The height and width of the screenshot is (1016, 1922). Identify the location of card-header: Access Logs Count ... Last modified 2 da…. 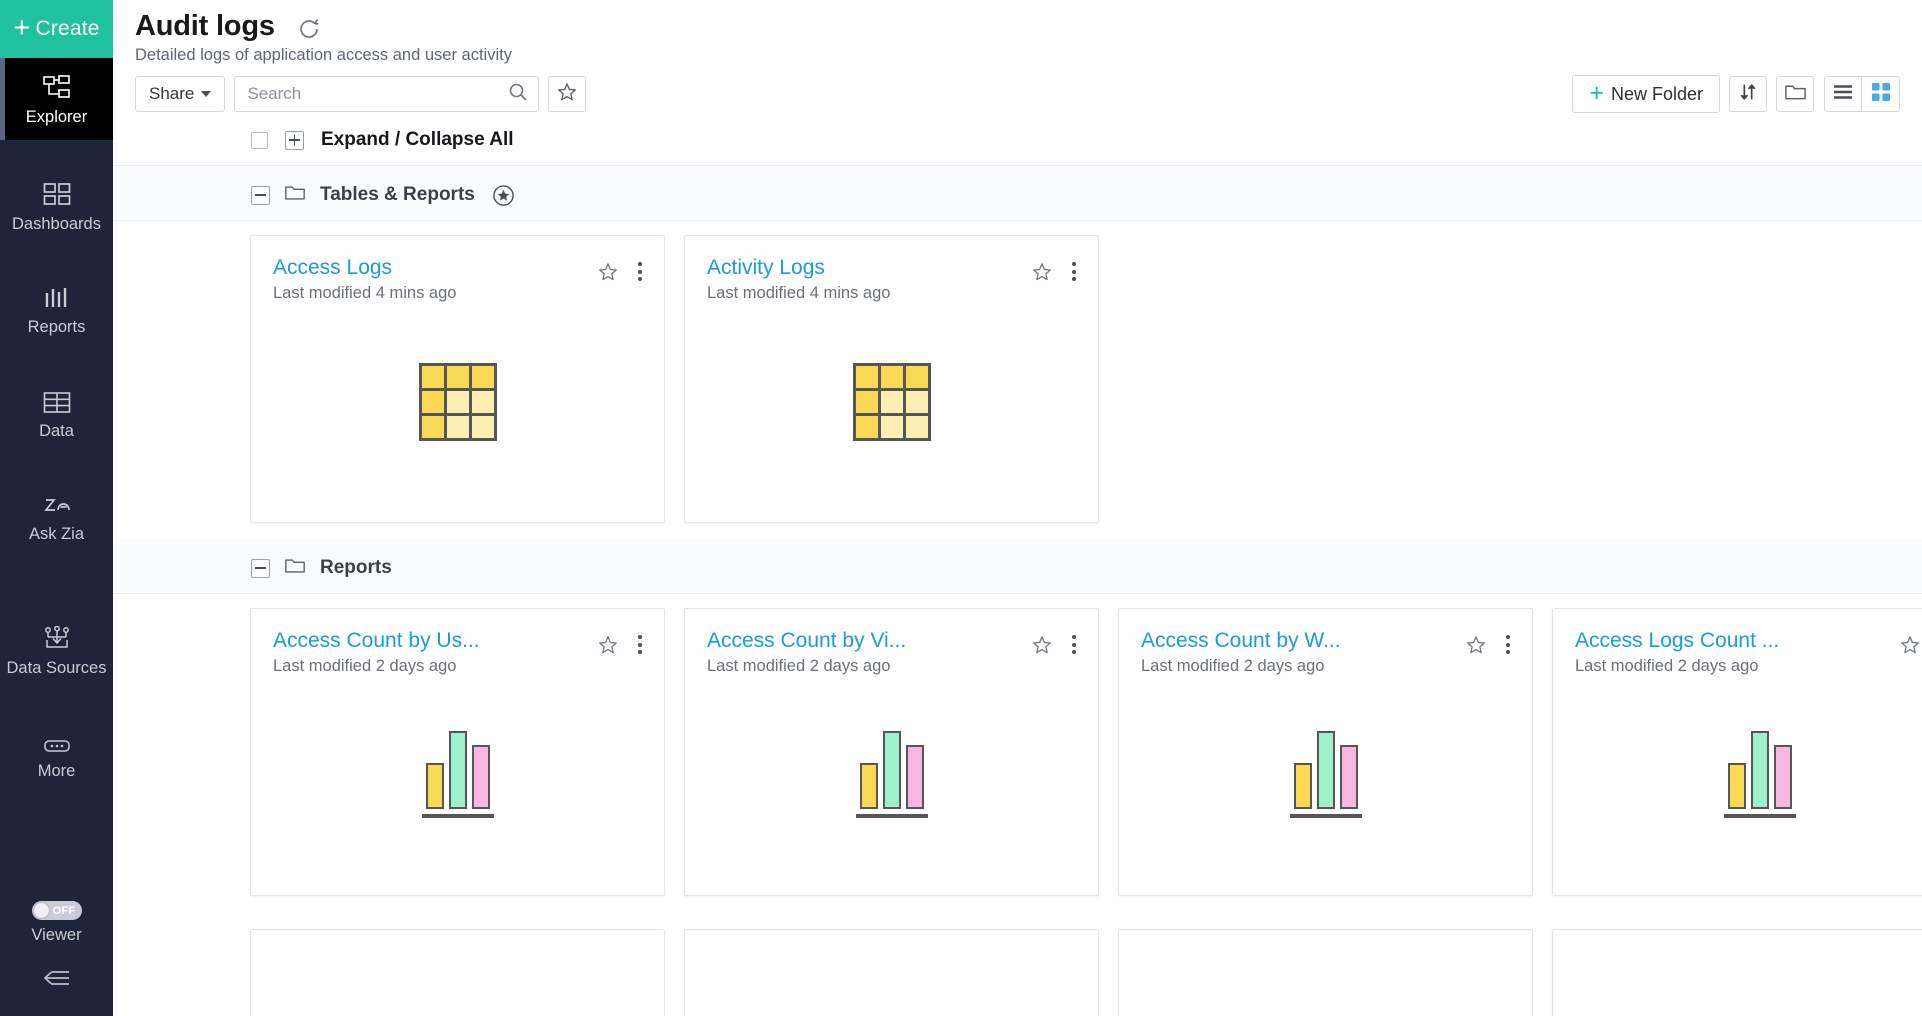
(1737, 642).